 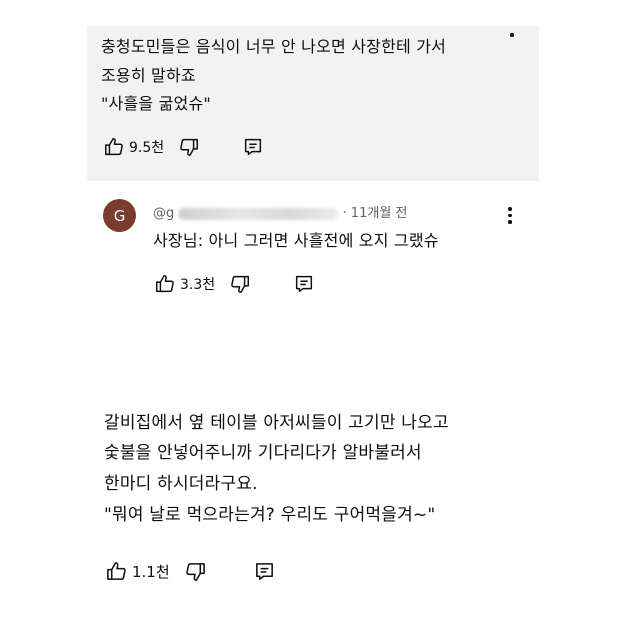 What do you see at coordinates (198, 285) in the screenshot?
I see `like-count: 3.3천` at bounding box center [198, 285].